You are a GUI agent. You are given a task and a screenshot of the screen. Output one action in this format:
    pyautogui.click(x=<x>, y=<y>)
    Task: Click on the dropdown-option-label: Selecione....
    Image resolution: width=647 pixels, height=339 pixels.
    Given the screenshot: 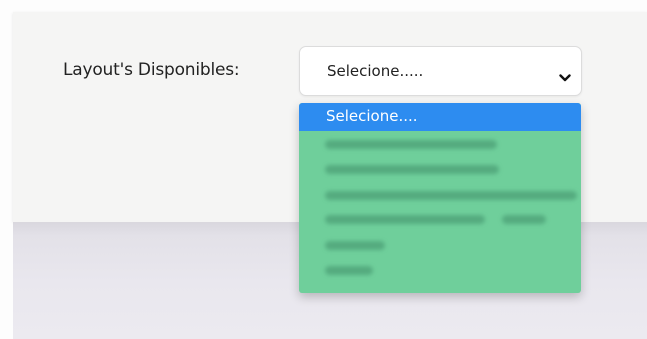 What is the action you would take?
    pyautogui.click(x=372, y=116)
    